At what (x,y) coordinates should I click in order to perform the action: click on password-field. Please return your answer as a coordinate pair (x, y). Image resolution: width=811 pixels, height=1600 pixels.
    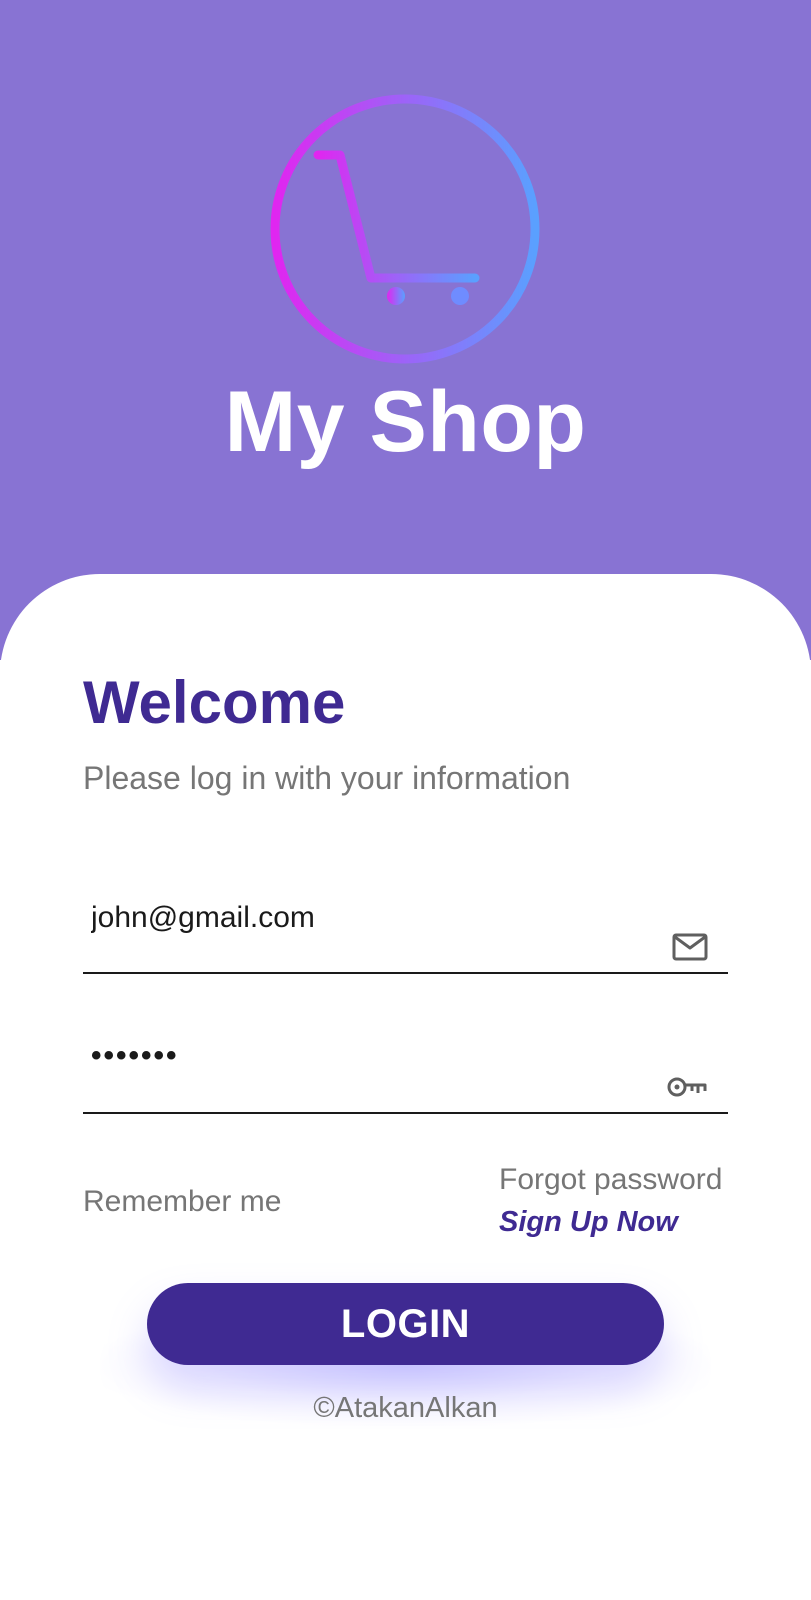
    Looking at the image, I should click on (405, 1073).